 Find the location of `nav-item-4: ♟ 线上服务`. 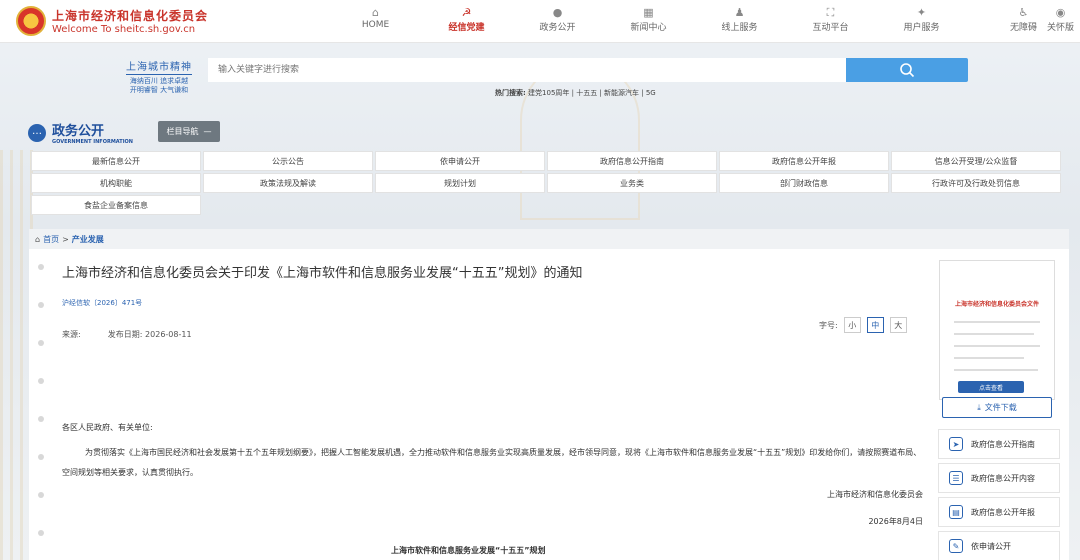

nav-item-4: ♟ 线上服务 is located at coordinates (739, 19).